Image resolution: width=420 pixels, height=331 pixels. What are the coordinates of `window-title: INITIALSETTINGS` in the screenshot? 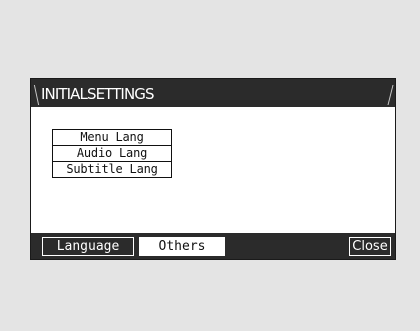 It's located at (98, 94).